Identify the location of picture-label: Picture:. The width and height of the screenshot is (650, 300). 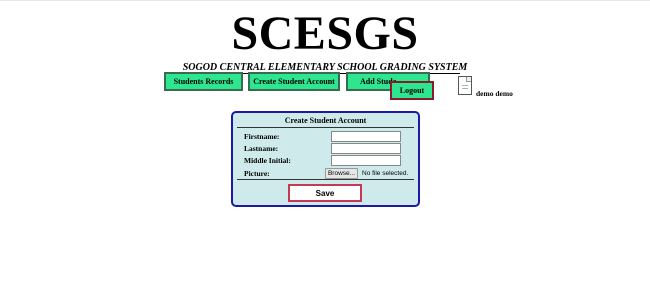
(257, 173).